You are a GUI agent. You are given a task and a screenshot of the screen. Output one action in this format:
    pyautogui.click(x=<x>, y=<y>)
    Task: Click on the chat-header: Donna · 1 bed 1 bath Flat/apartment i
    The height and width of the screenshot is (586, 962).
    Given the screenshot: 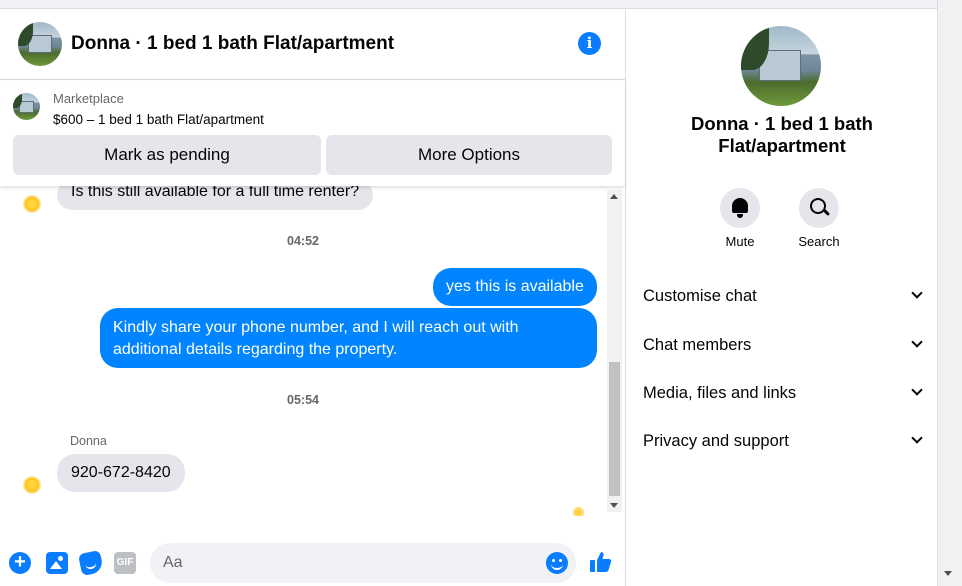 What is the action you would take?
    pyautogui.click(x=312, y=45)
    